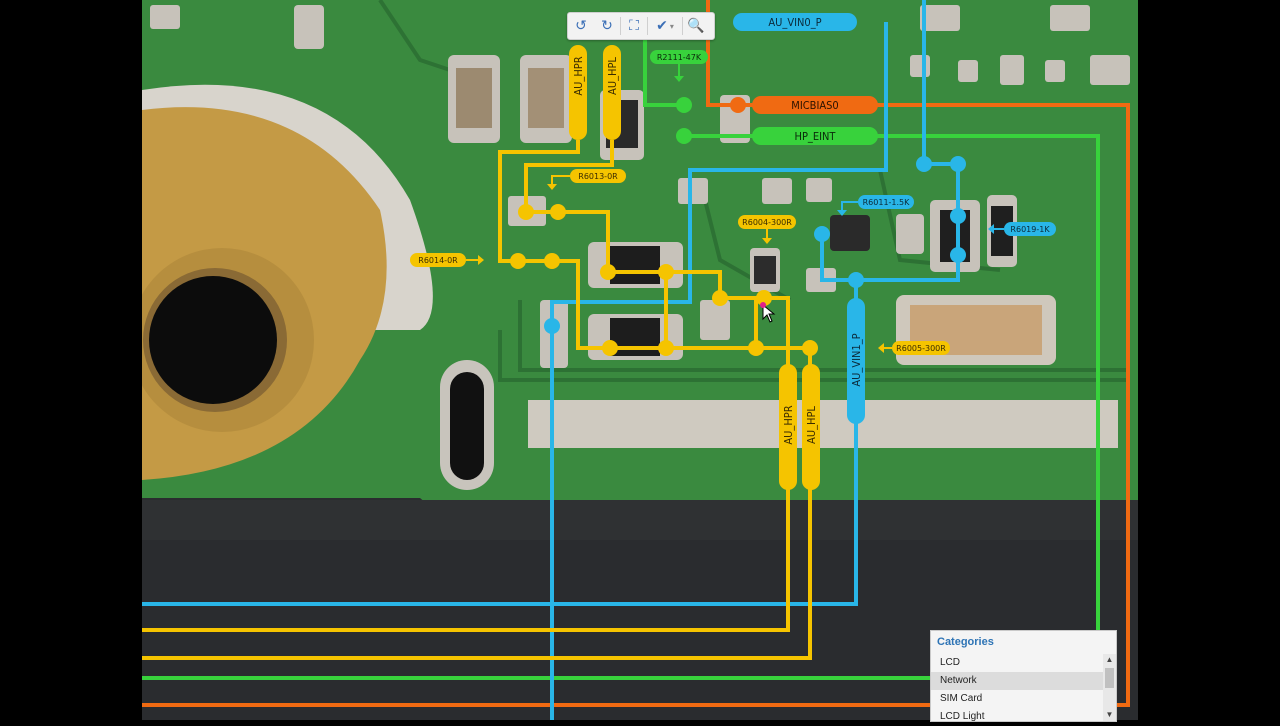 This screenshot has width=1280, height=726. I want to click on net-label-au-hpl-bottom: AU_HPL, so click(811, 425).